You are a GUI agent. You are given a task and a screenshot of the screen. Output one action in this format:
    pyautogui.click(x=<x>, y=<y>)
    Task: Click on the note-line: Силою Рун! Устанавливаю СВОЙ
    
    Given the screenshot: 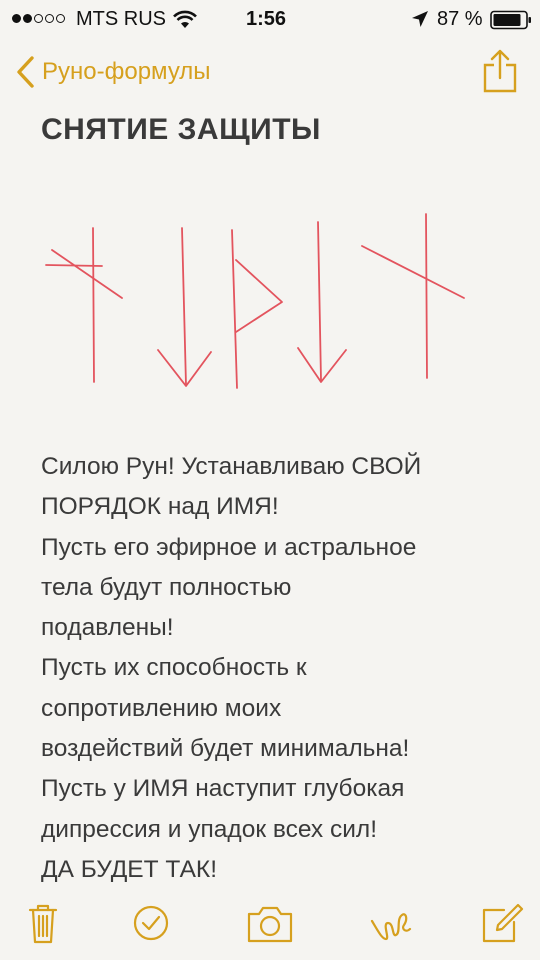 What is the action you would take?
    pyautogui.click(x=231, y=466)
    